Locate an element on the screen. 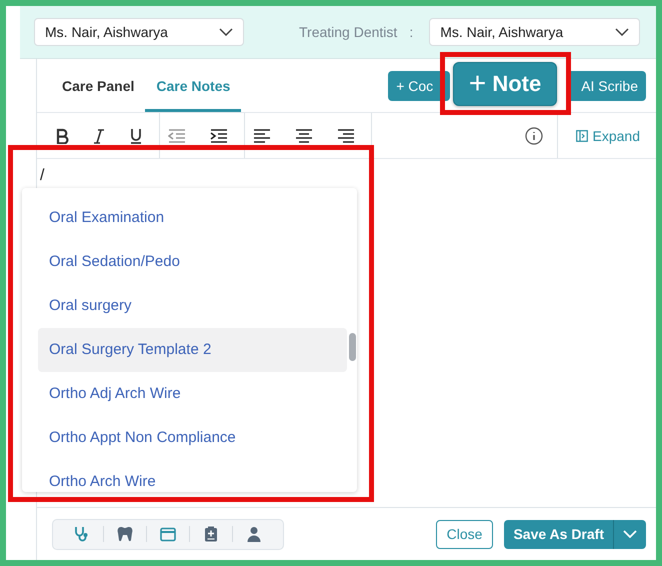 The image size is (662, 566). scrollbar-thumb is located at coordinates (352, 347).